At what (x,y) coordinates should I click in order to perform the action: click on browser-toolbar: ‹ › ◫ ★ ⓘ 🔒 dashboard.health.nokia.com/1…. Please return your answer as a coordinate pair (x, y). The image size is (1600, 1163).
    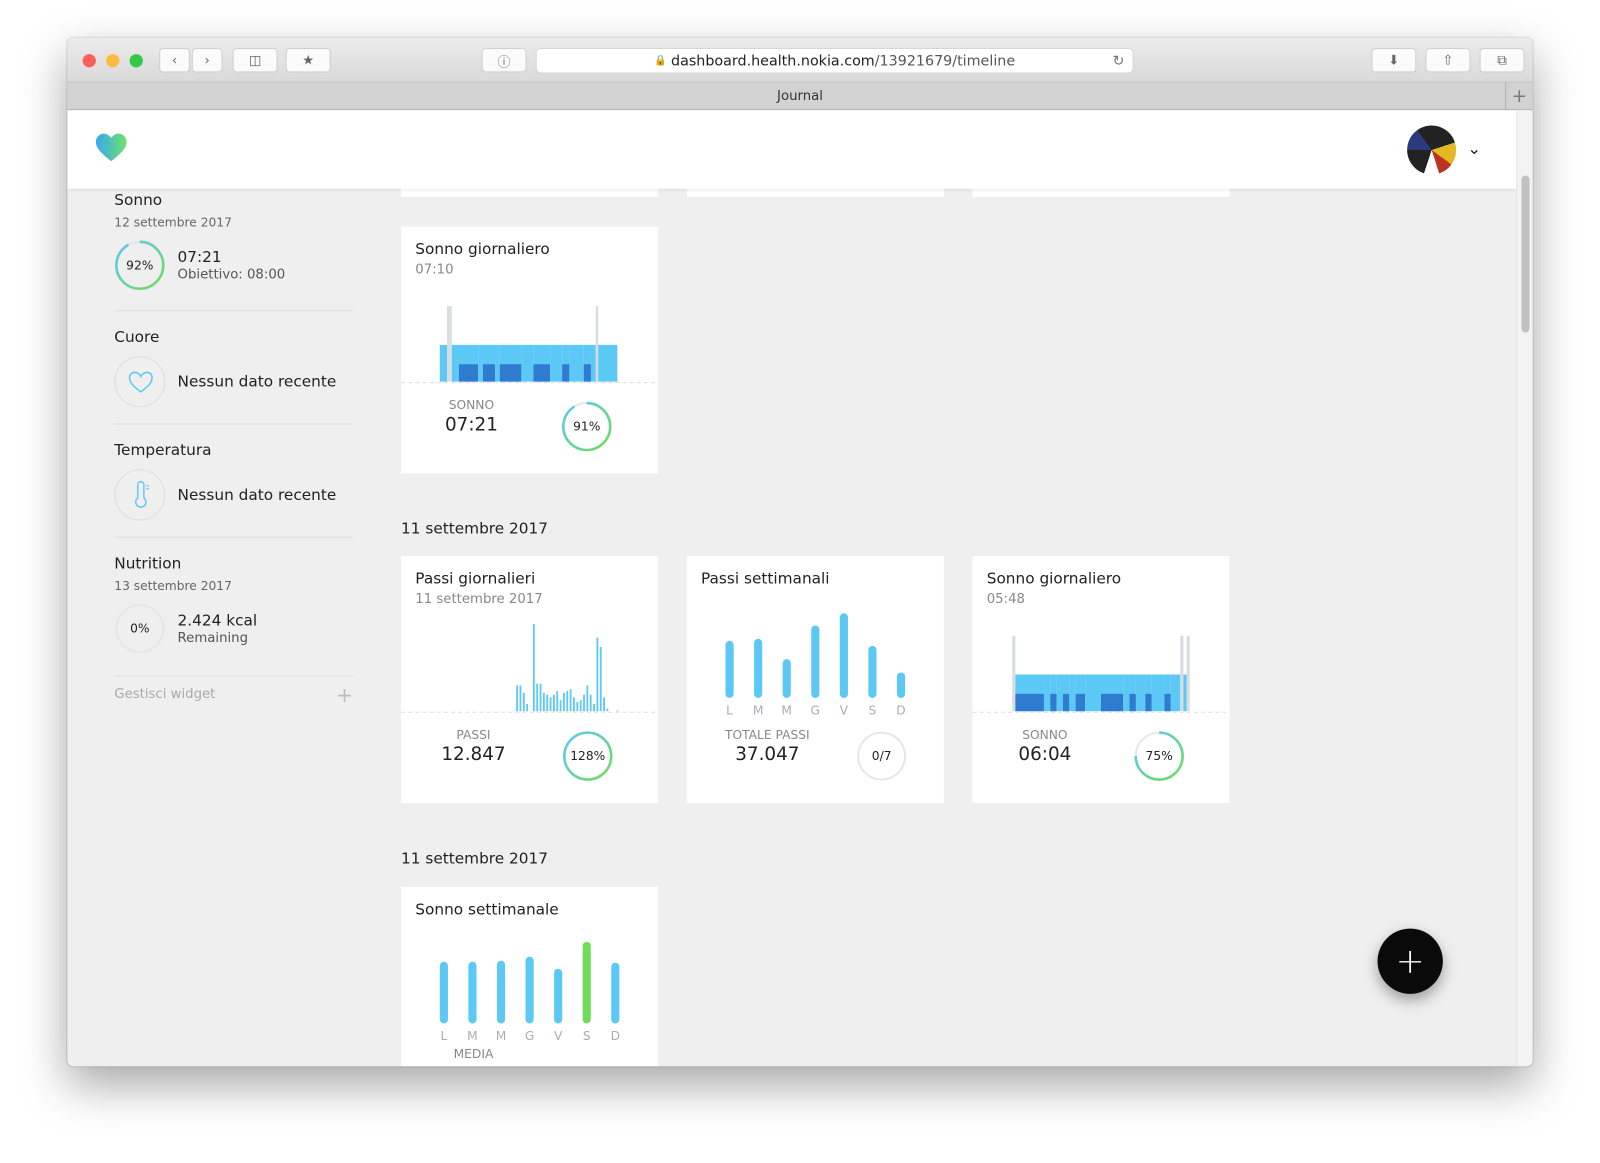
    Looking at the image, I should click on (800, 60).